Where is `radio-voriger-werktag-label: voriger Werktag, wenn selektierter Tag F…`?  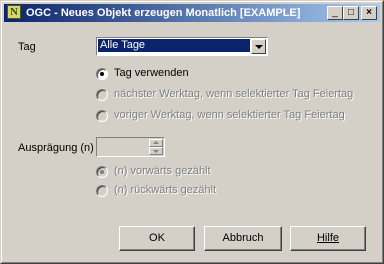 radio-voriger-werktag-label: voriger Werktag, wenn selektierter Tag F… is located at coordinates (229, 115).